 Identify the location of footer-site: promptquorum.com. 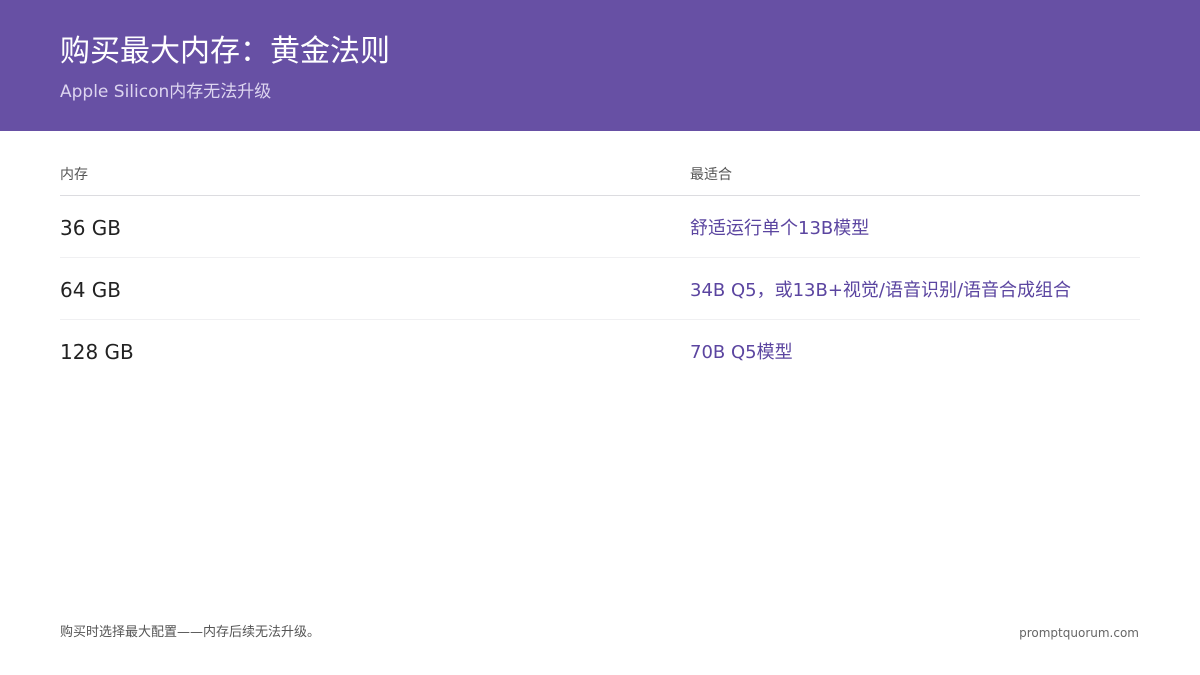
(1079, 633).